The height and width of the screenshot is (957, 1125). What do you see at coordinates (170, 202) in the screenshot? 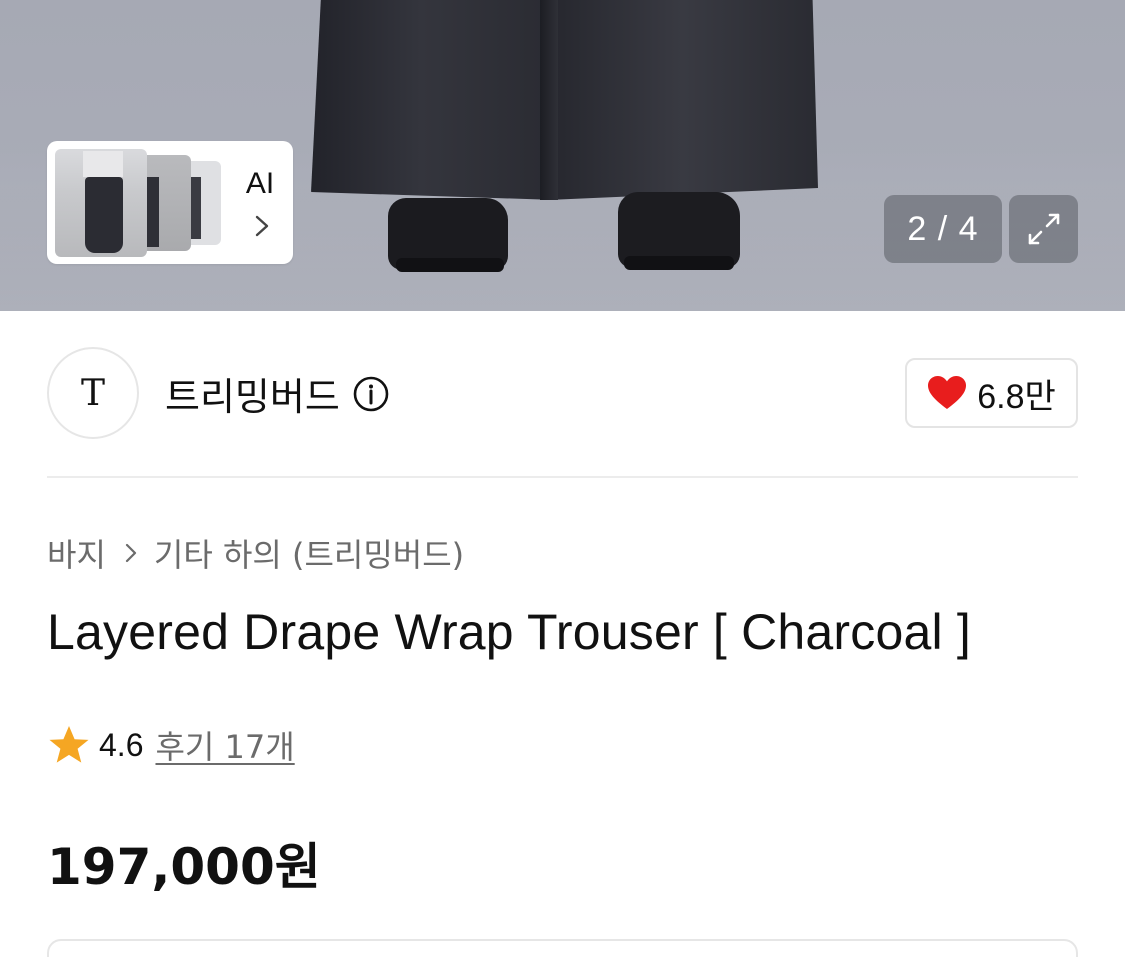
I see `ai-similar-products-button: AI` at bounding box center [170, 202].